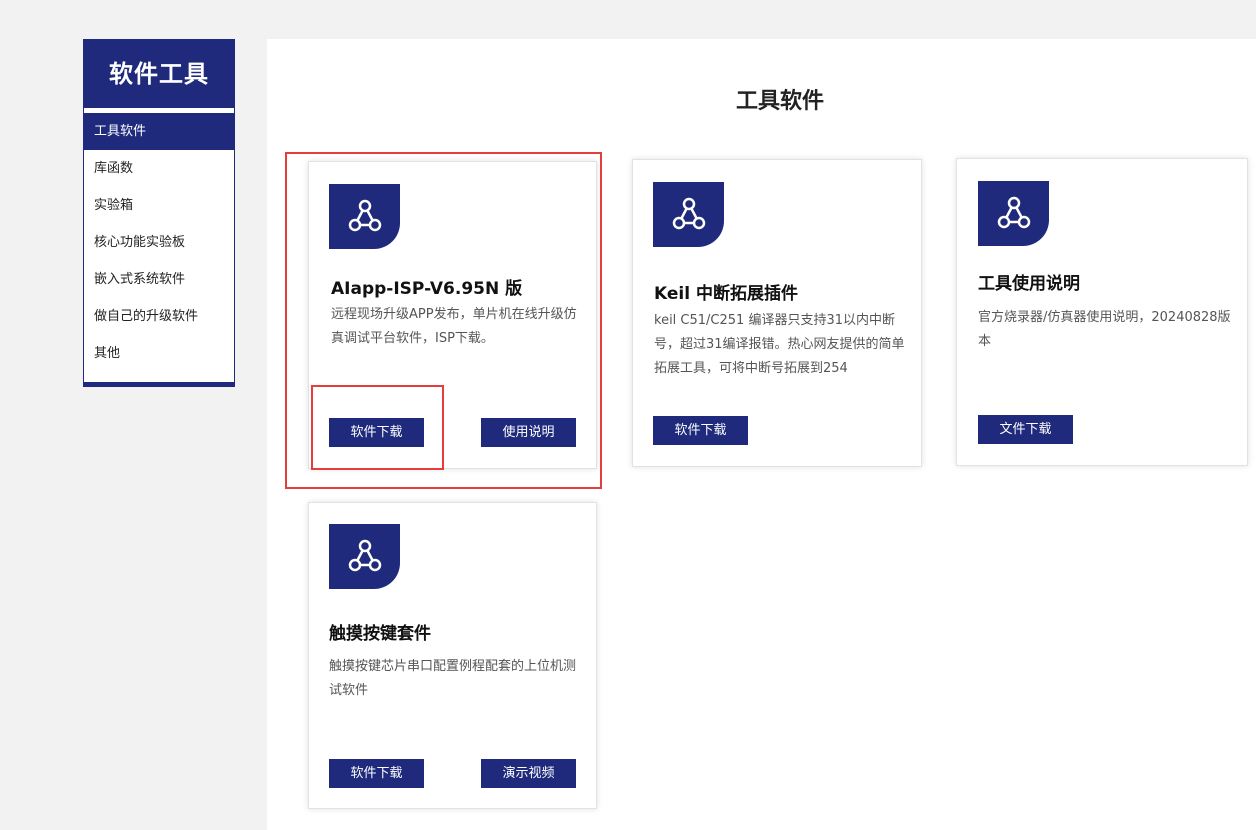 This screenshot has height=830, width=1256. I want to click on card-tool-guide: 工具使用说明 官方烧录器/仿真器使用说明，20240828版本 文件下载, so click(1102, 312).